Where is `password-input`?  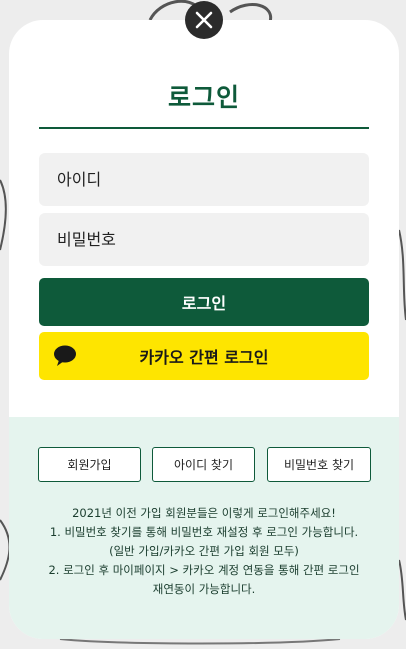 password-input is located at coordinates (204, 239).